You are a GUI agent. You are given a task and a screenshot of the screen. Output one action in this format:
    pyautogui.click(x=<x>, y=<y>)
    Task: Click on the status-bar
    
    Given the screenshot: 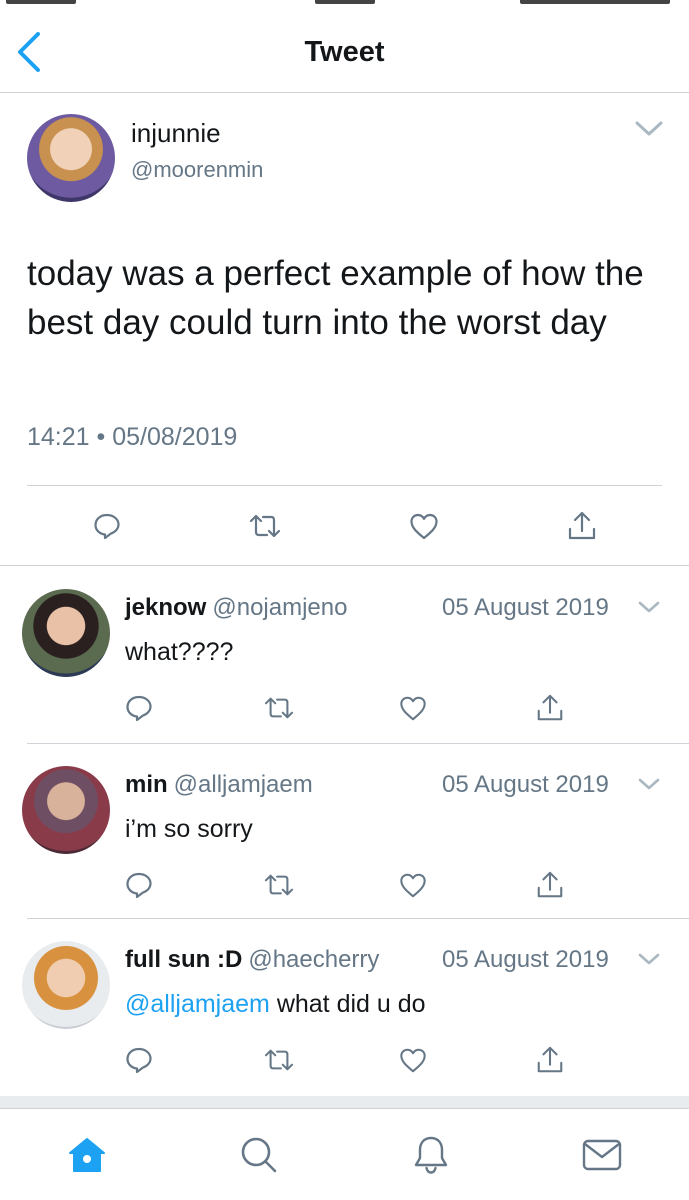 What is the action you would take?
    pyautogui.click(x=344, y=4)
    